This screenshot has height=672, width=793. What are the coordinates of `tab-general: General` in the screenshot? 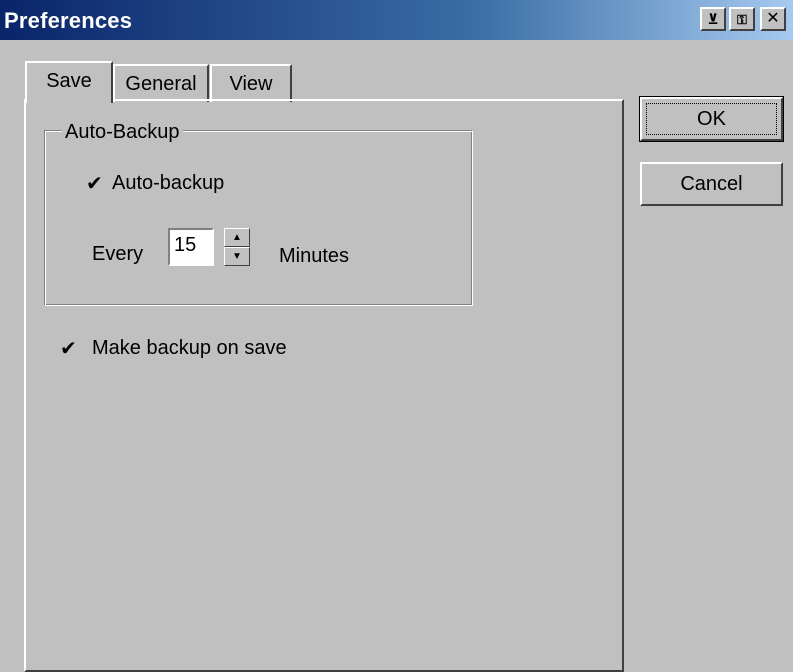 It's located at (161, 83).